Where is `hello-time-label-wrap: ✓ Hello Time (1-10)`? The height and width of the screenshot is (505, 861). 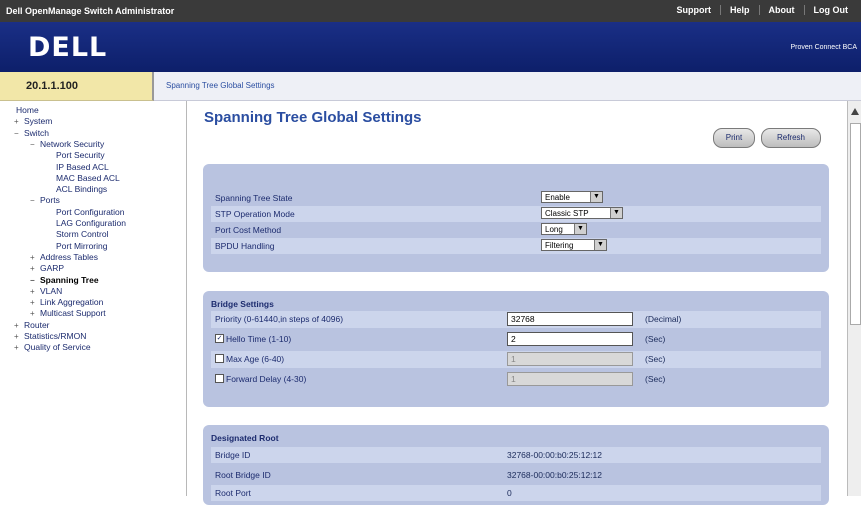 hello-time-label-wrap: ✓ Hello Time (1-10) is located at coordinates (253, 339).